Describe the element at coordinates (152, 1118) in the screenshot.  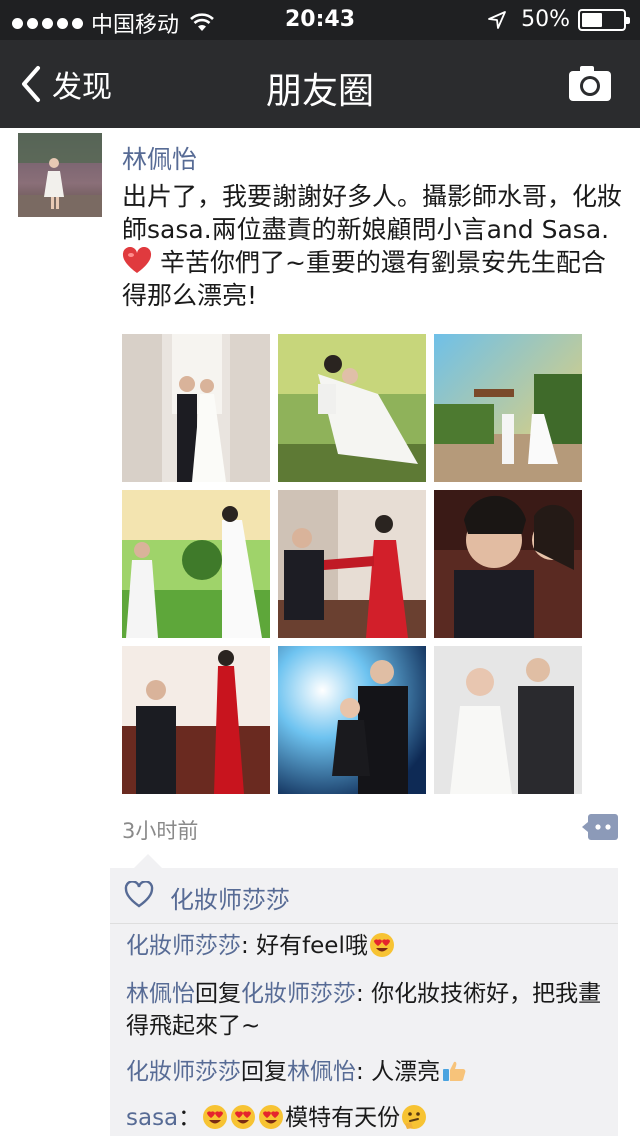
I see `comment-author: sasa` at that location.